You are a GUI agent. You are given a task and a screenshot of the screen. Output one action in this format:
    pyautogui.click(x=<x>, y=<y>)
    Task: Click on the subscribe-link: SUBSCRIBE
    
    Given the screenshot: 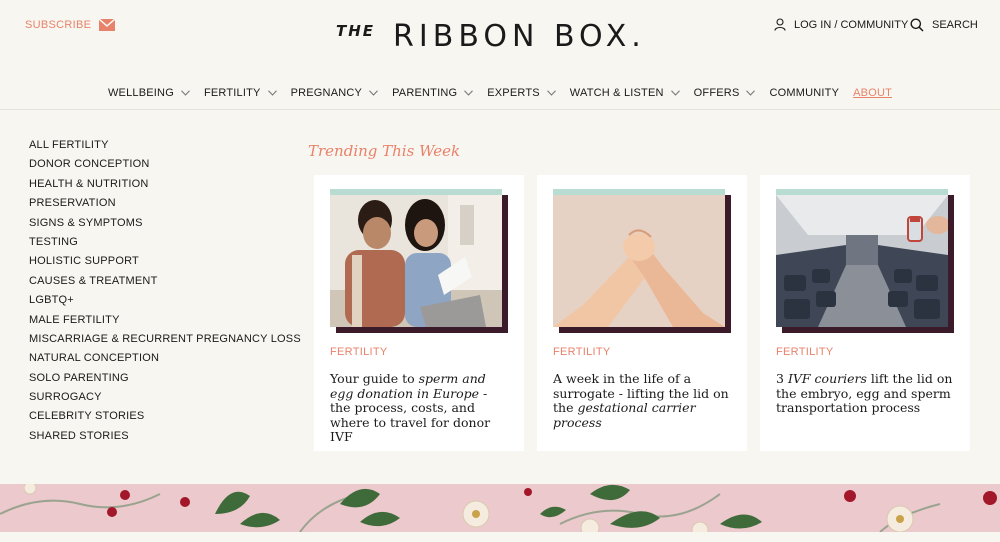 What is the action you would take?
    pyautogui.click(x=70, y=25)
    